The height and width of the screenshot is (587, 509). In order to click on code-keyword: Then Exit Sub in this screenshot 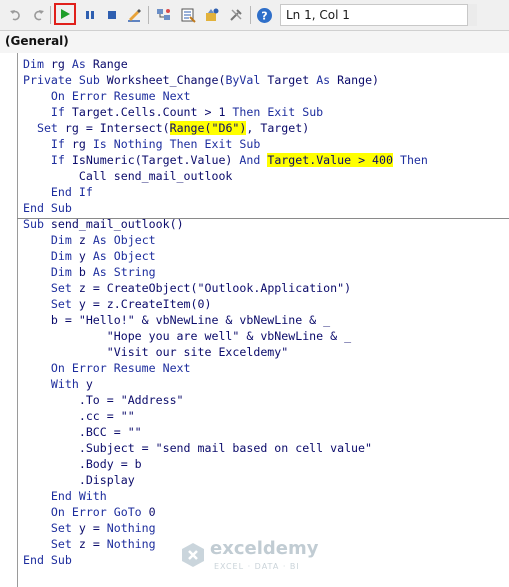, I will do `click(278, 112)`.